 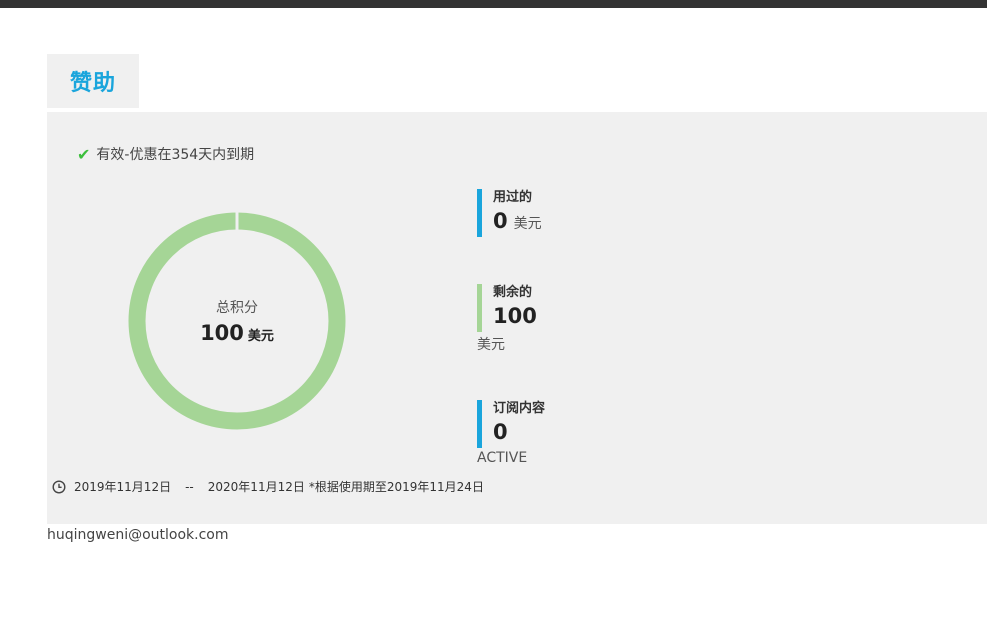 What do you see at coordinates (175, 155) in the screenshot?
I see `status-text: 有效-优惠在354天内到期` at bounding box center [175, 155].